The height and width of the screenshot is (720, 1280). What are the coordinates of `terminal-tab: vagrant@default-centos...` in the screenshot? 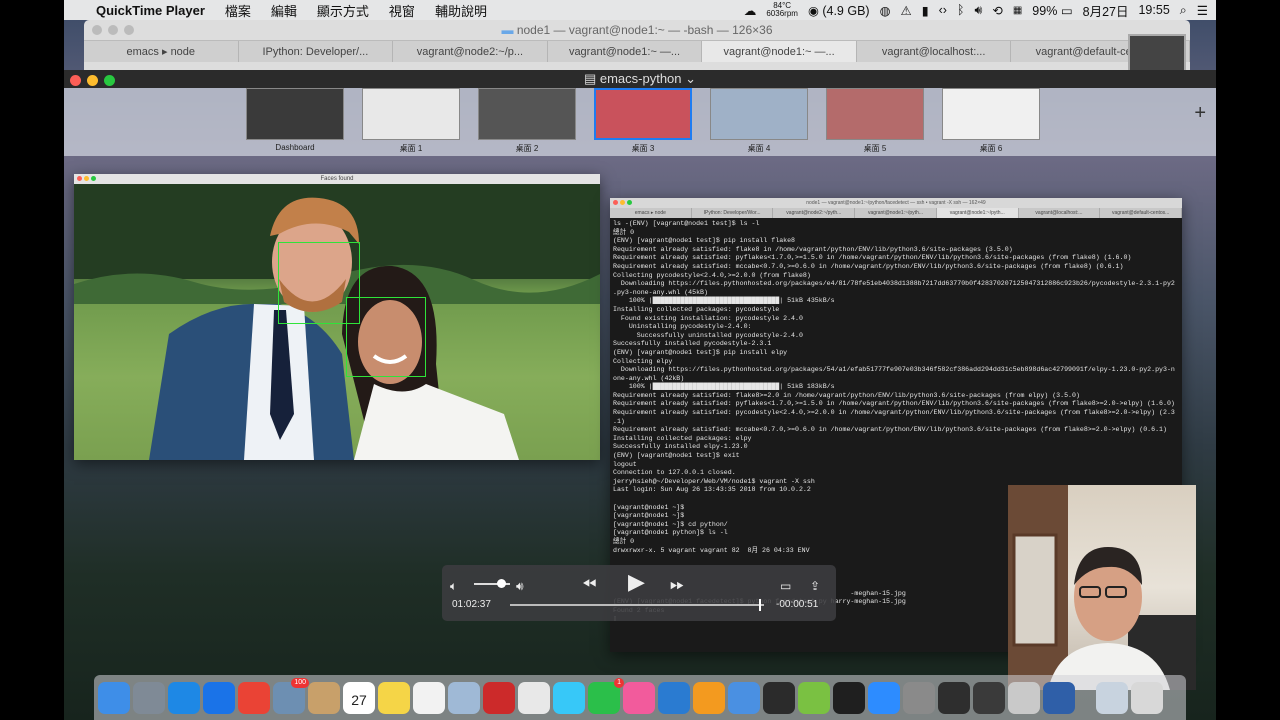 It's located at (1141, 213).